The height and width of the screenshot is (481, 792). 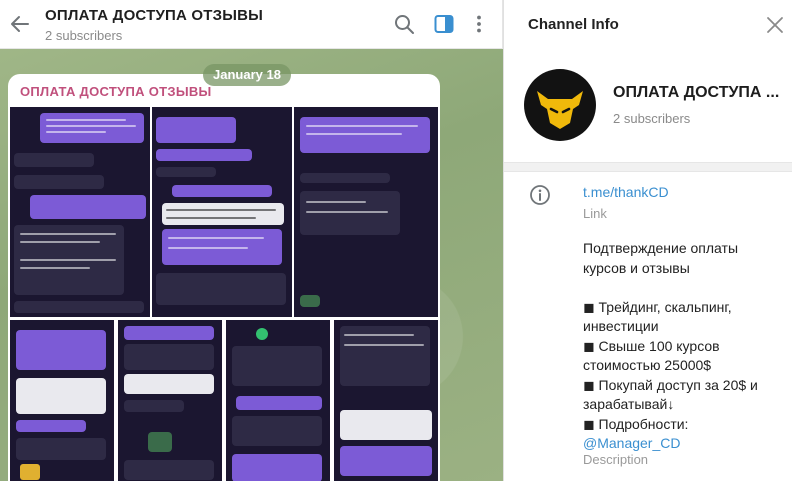 What do you see at coordinates (444, 24) in the screenshot?
I see `sidebar-toggle-icon` at bounding box center [444, 24].